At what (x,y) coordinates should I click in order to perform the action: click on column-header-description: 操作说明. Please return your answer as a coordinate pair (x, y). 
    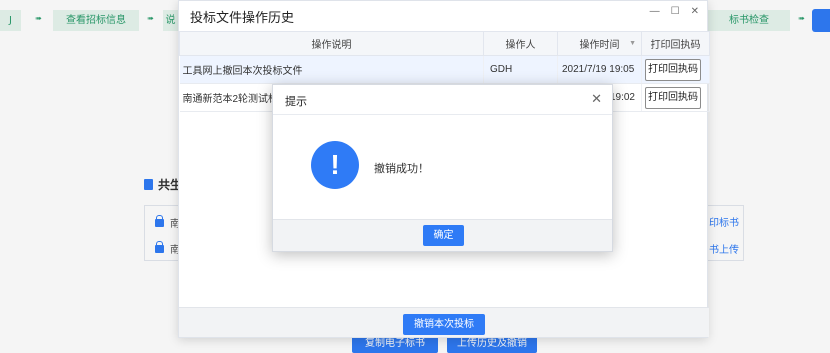
    Looking at the image, I should click on (331, 43).